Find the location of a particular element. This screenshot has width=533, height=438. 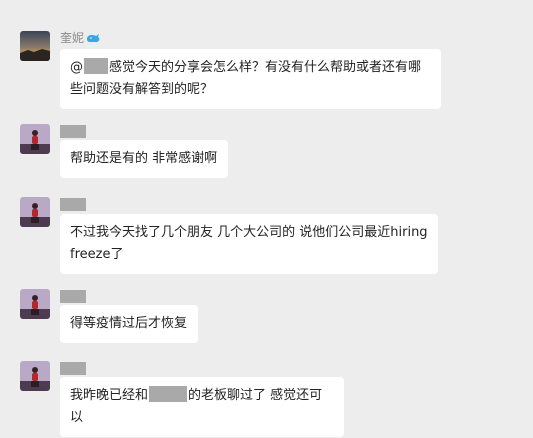

avatar-sunset is located at coordinates (35, 46).